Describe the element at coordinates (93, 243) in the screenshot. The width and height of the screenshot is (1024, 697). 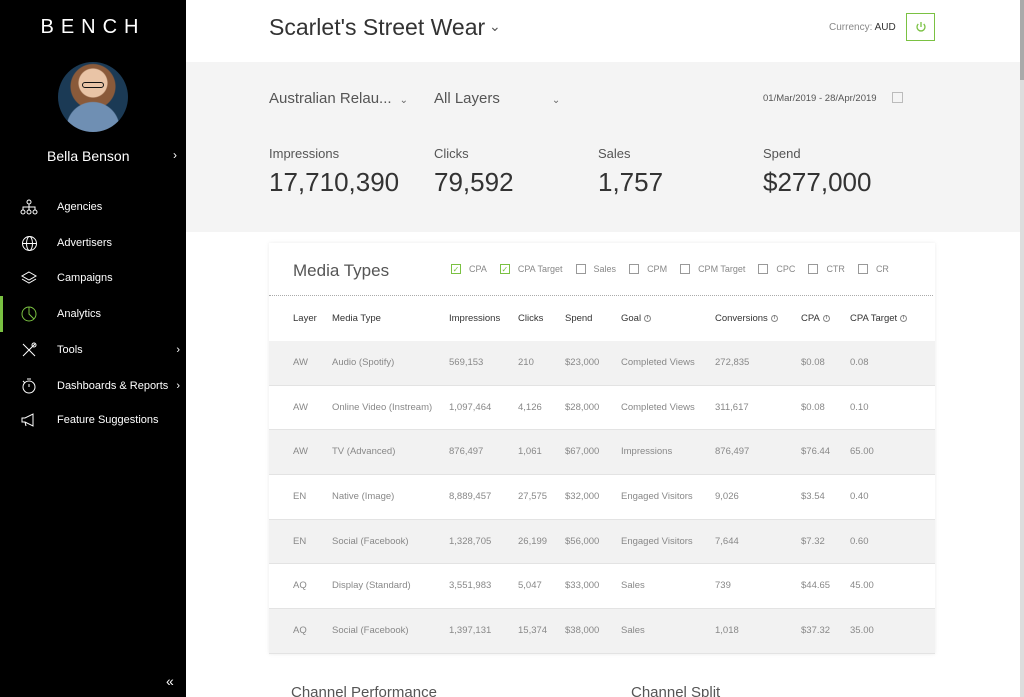
I see `sidebar-item-advertisers: Advertisers` at that location.